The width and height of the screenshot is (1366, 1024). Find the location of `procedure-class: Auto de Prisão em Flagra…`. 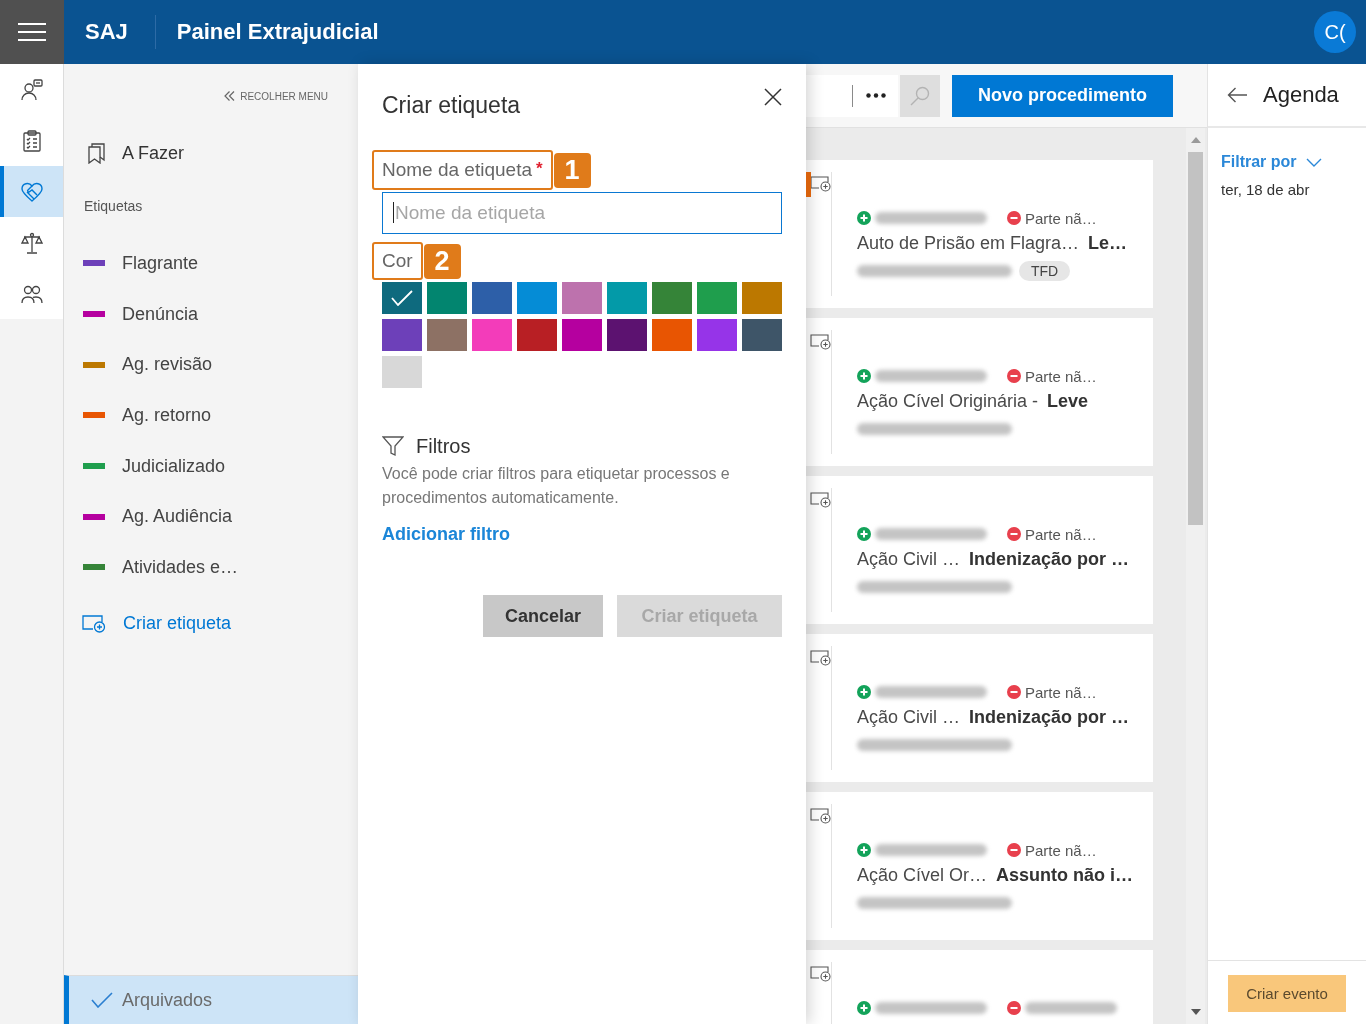

procedure-class: Auto de Prisão em Flagra… is located at coordinates (968, 243).